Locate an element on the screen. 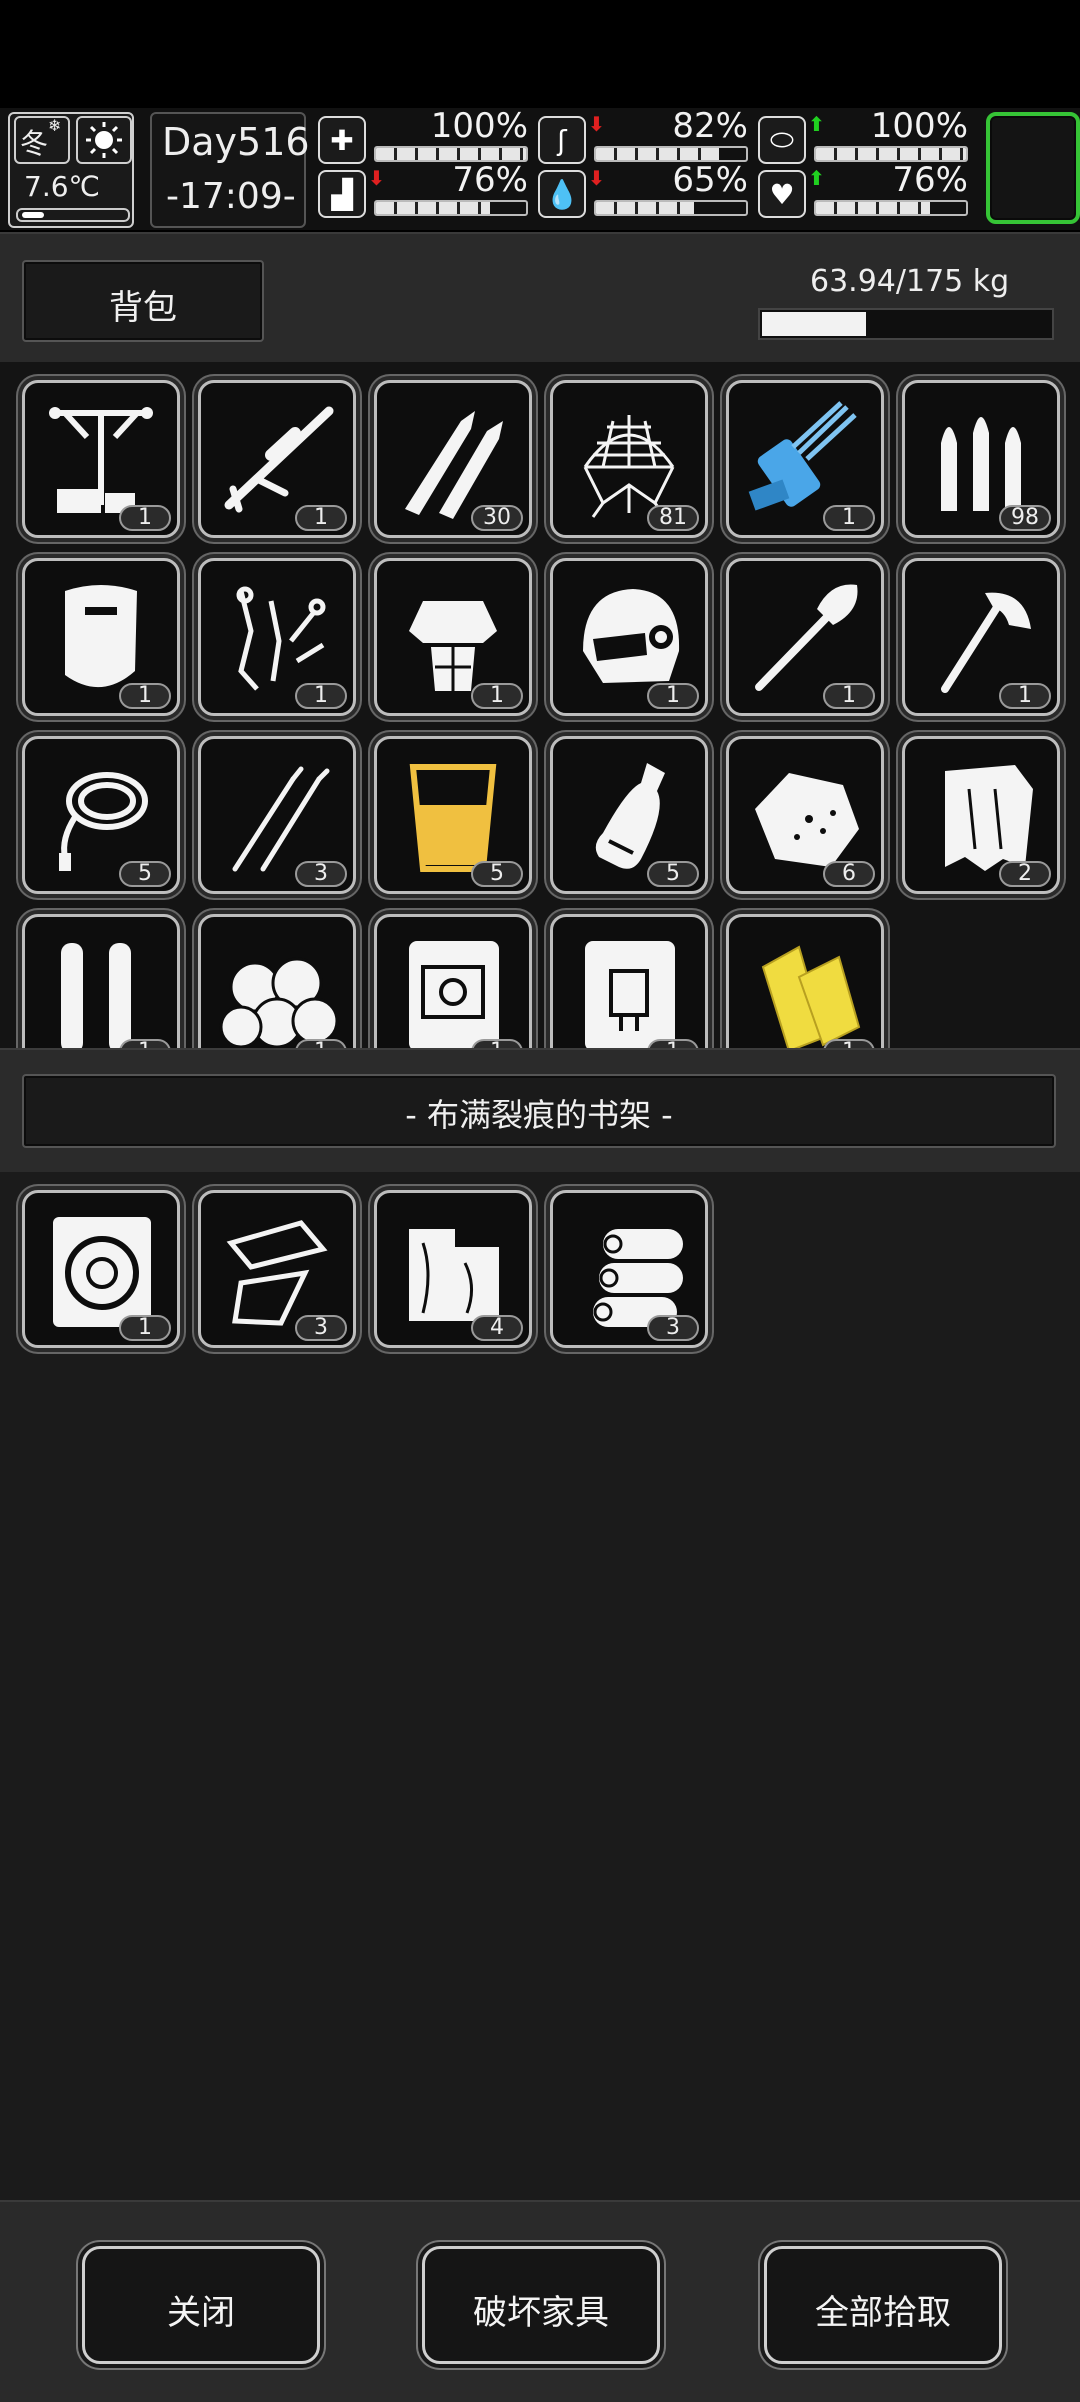 The image size is (1080, 2402). cotton-balls-icon is located at coordinates (279, 1002).